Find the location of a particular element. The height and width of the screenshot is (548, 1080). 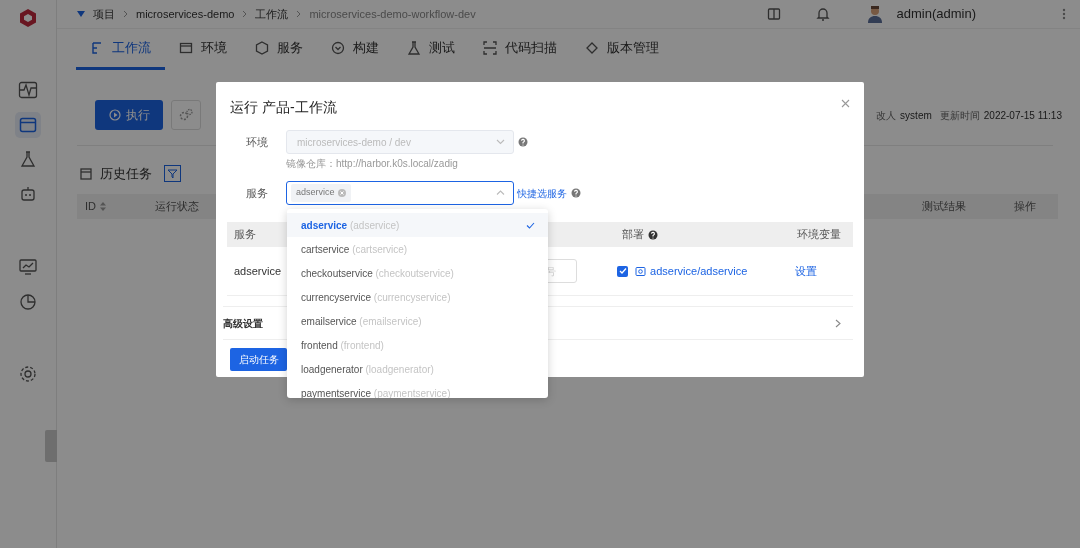

dropdown-option: currencyservice (currencyservice) is located at coordinates (417, 297).